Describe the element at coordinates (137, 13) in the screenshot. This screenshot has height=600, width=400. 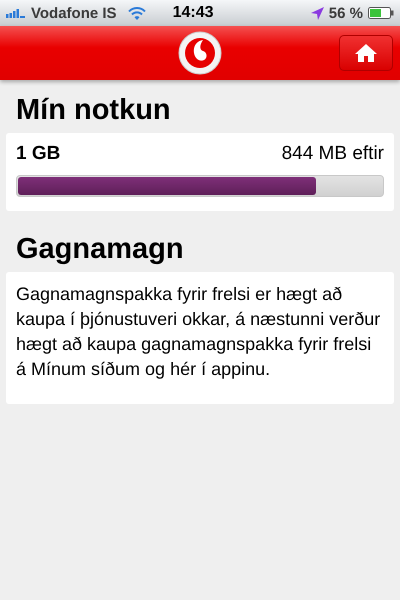
I see `wifi-icon` at that location.